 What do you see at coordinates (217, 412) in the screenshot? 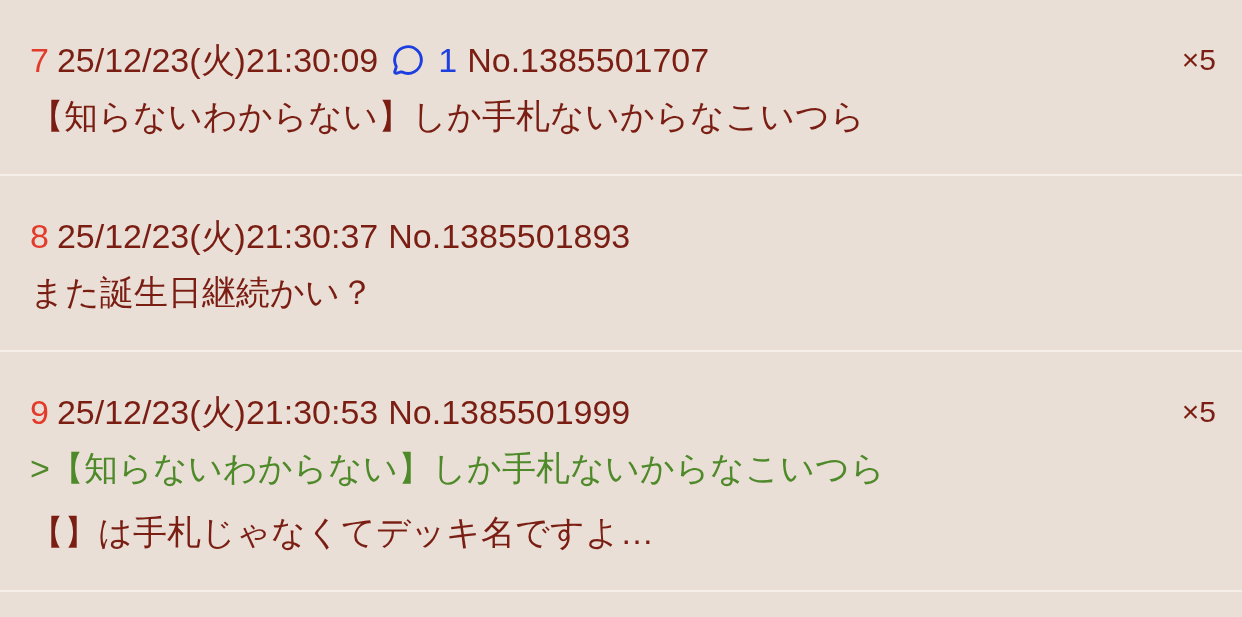
I see `post-datetime: 25/12/23(火)21:30:53` at bounding box center [217, 412].